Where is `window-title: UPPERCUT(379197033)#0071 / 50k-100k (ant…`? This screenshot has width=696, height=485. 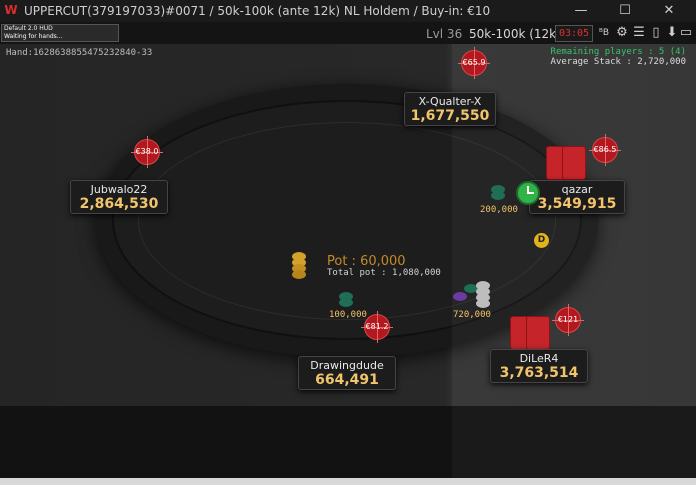
window-title: UPPERCUT(379197033)#0071 / 50k-100k (ant… is located at coordinates (257, 11).